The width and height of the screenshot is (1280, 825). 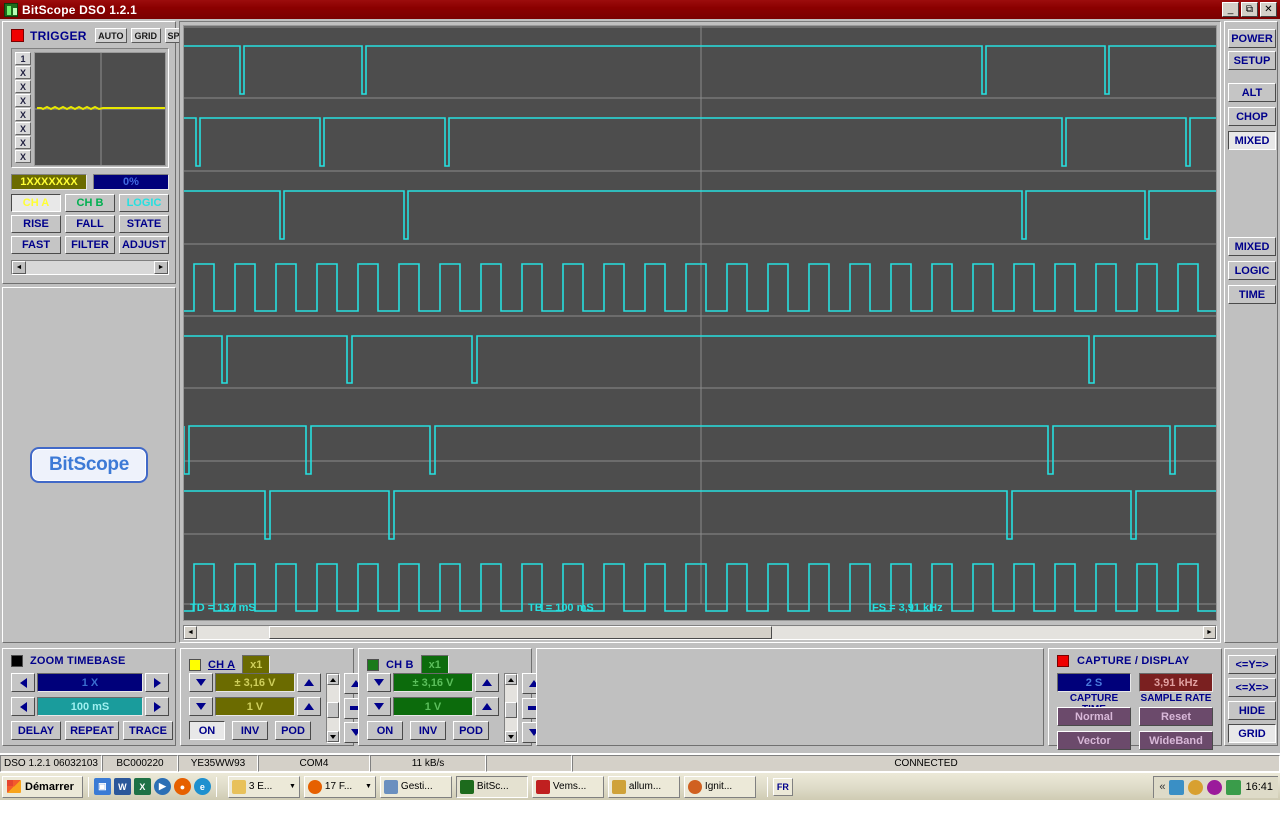 I want to click on trigger-filter-button: FILTER, so click(x=90, y=245).